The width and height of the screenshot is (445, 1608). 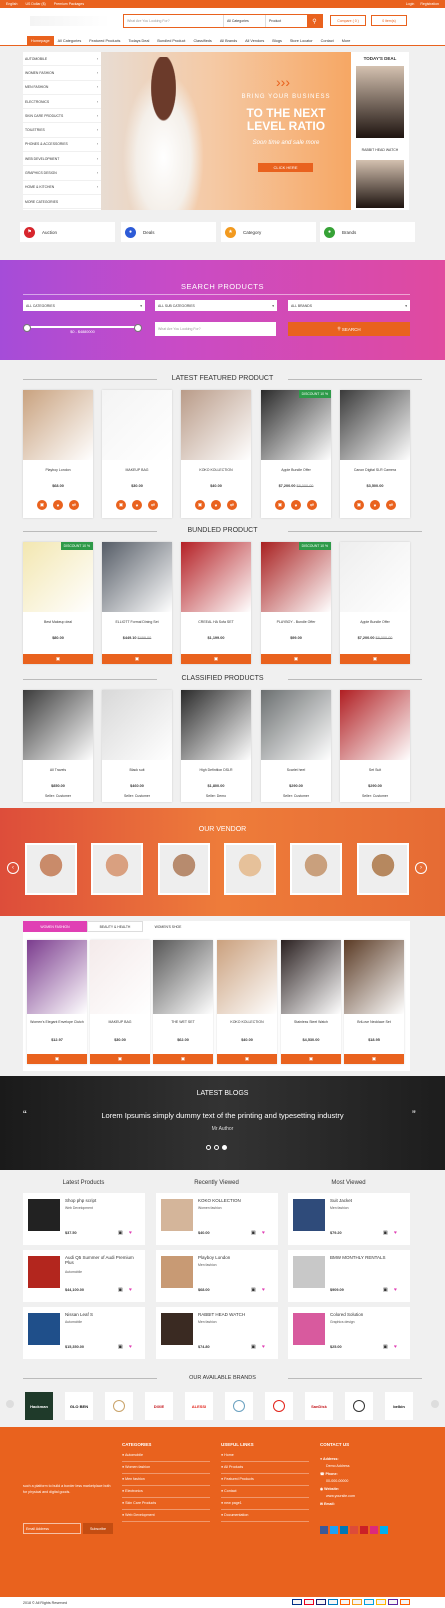 What do you see at coordinates (349, 1276) in the screenshot?
I see `mini-product: BMW MONTHLY RENTALS $909.09 ▣ ♥` at bounding box center [349, 1276].